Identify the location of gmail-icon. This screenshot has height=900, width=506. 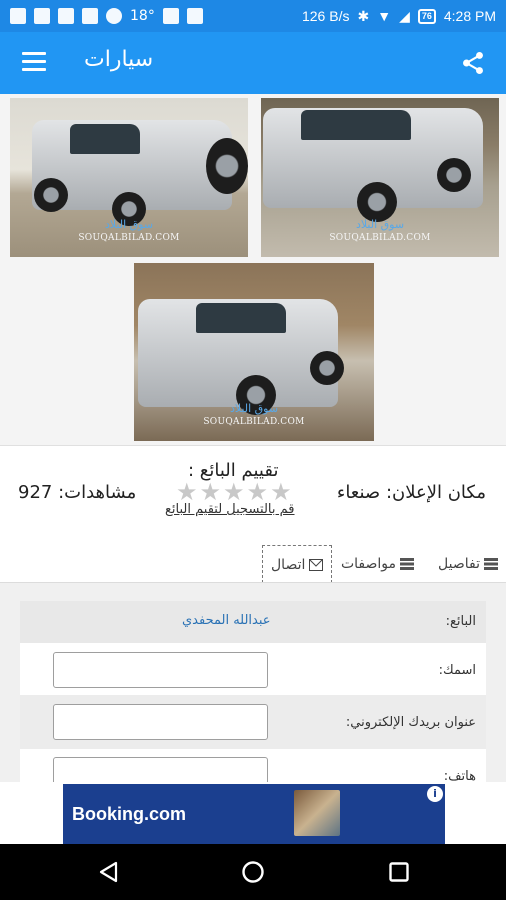
(42, 16).